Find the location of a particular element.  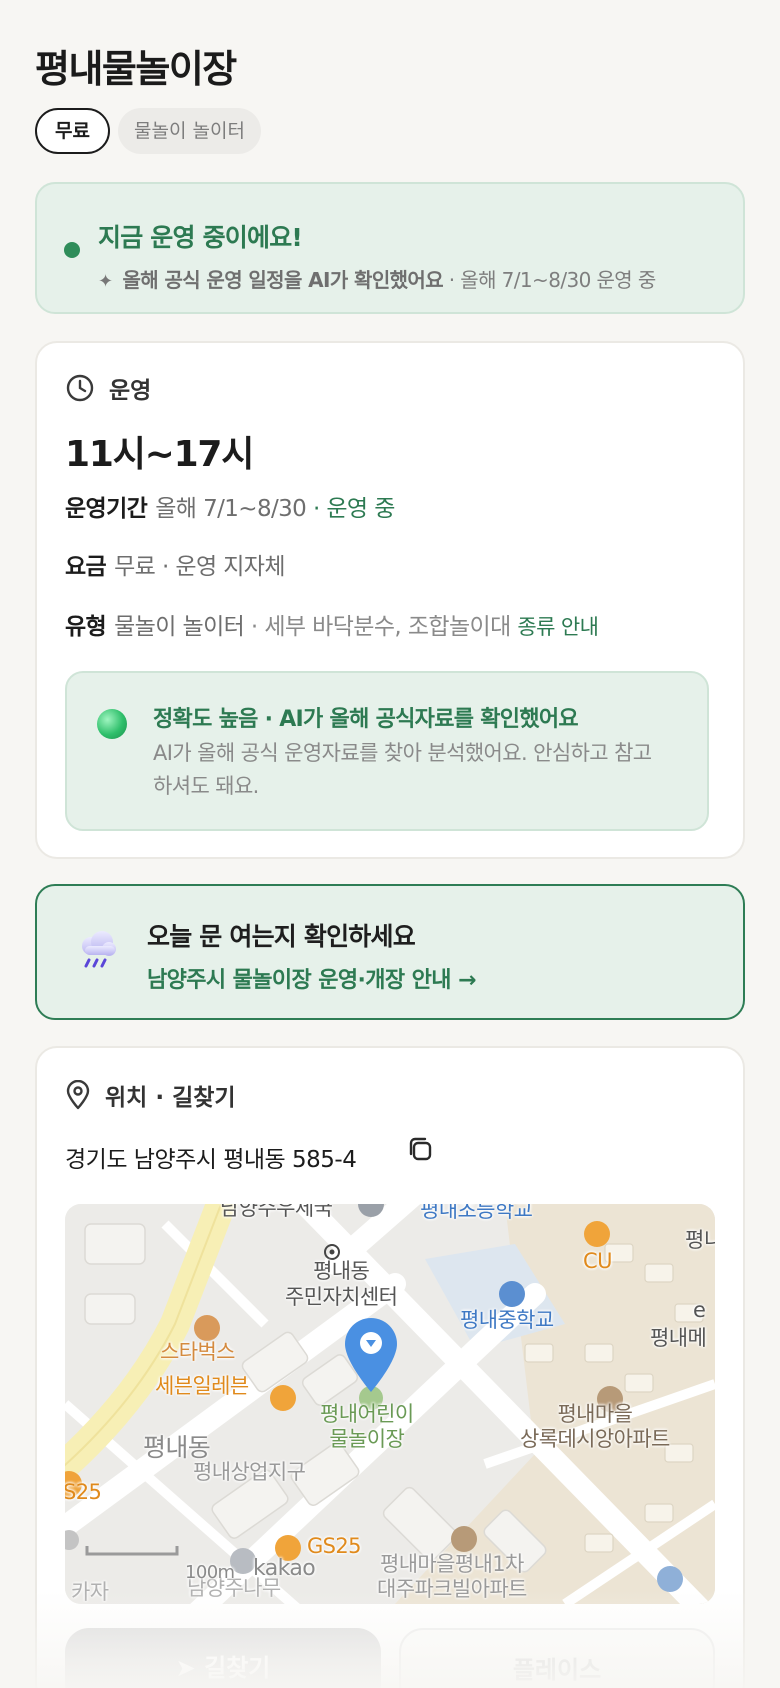

period-row: 운영기간 올해 7/1~8/30 · 운영 중 is located at coordinates (230, 506).